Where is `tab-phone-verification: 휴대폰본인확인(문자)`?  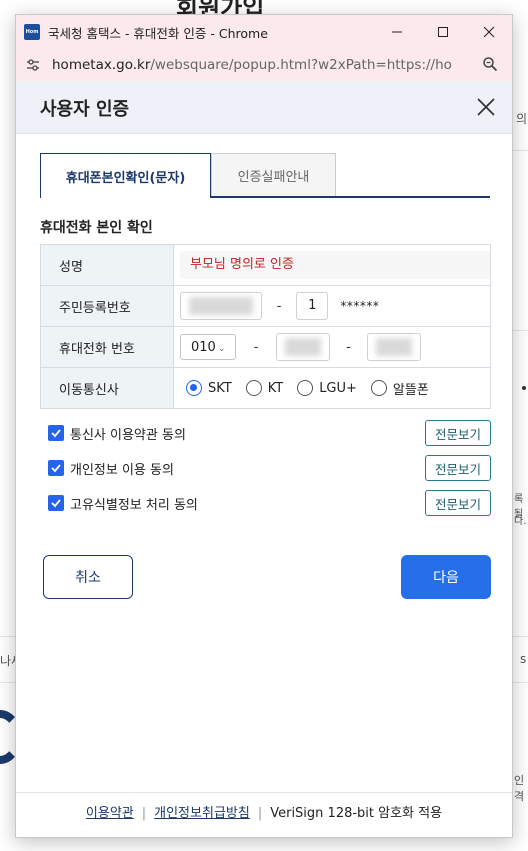
tab-phone-verification: 휴대폰본인확인(문자) is located at coordinates (125, 175).